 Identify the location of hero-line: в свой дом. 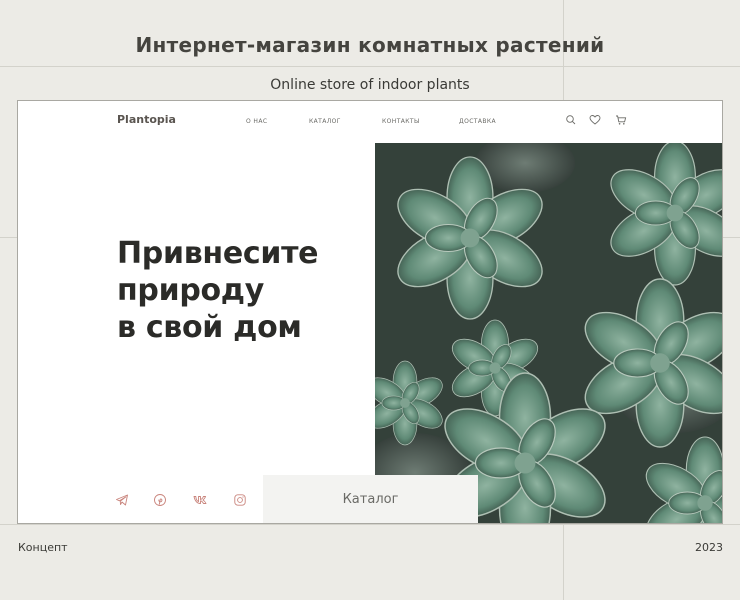
(209, 327).